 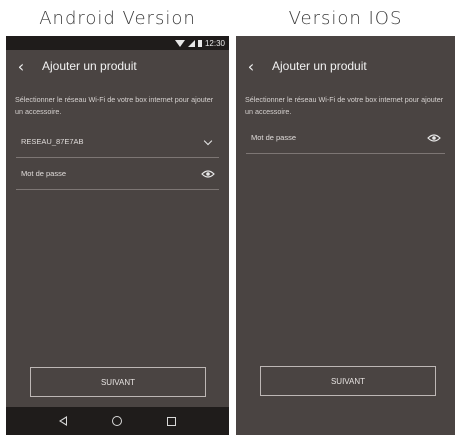 I want to click on chevron-down-icon, so click(x=208, y=140).